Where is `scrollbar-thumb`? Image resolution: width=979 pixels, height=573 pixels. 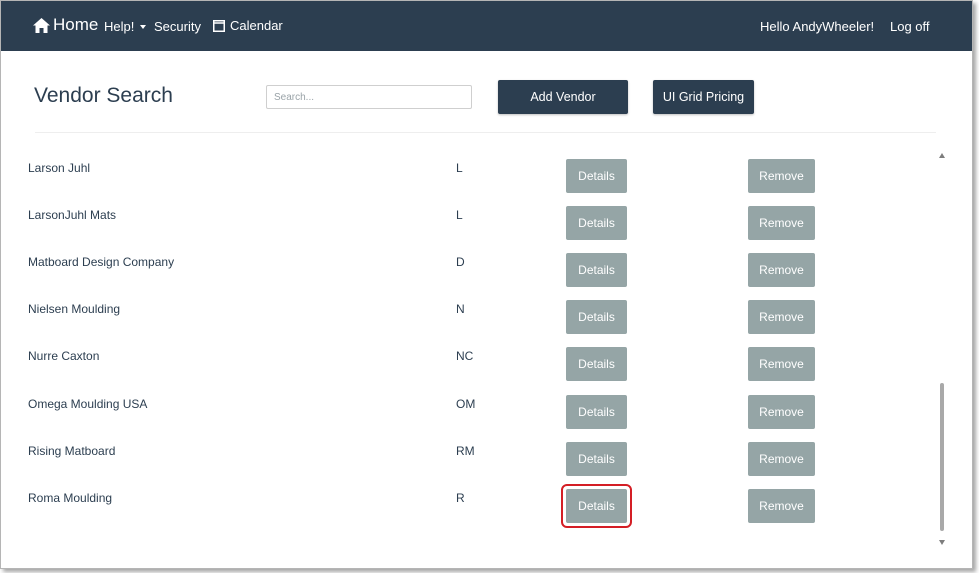
scrollbar-thumb is located at coordinates (942, 457).